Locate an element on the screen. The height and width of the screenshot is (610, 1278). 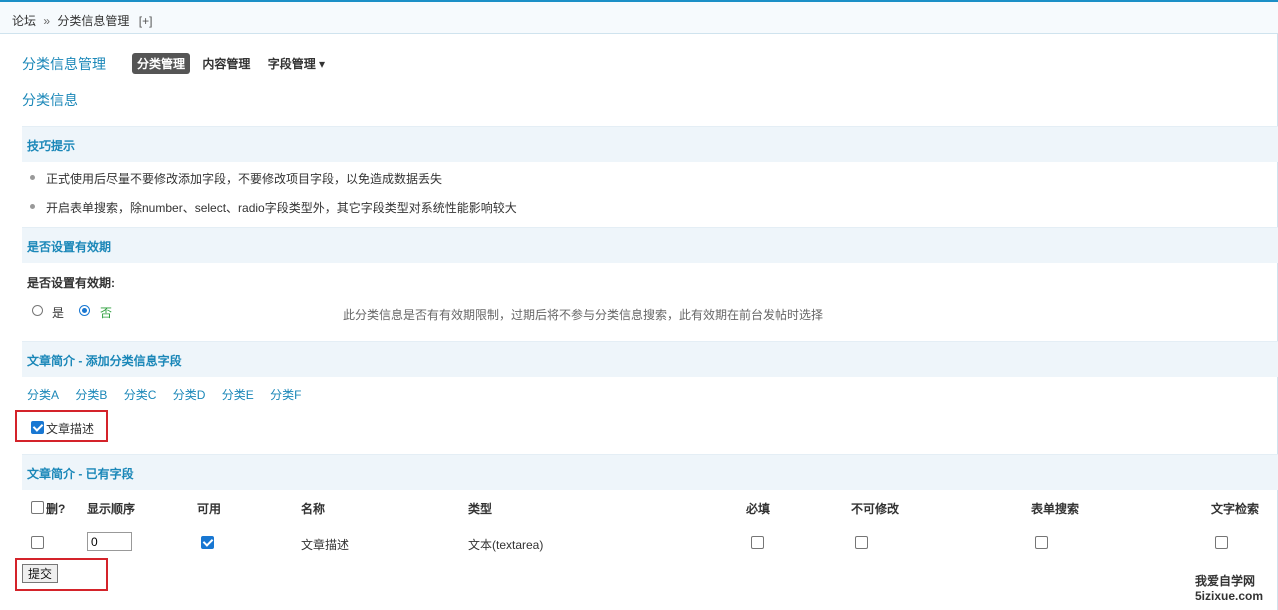
existing-fields-title: 文章简介 - 已有字段 is located at coordinates (80, 474).